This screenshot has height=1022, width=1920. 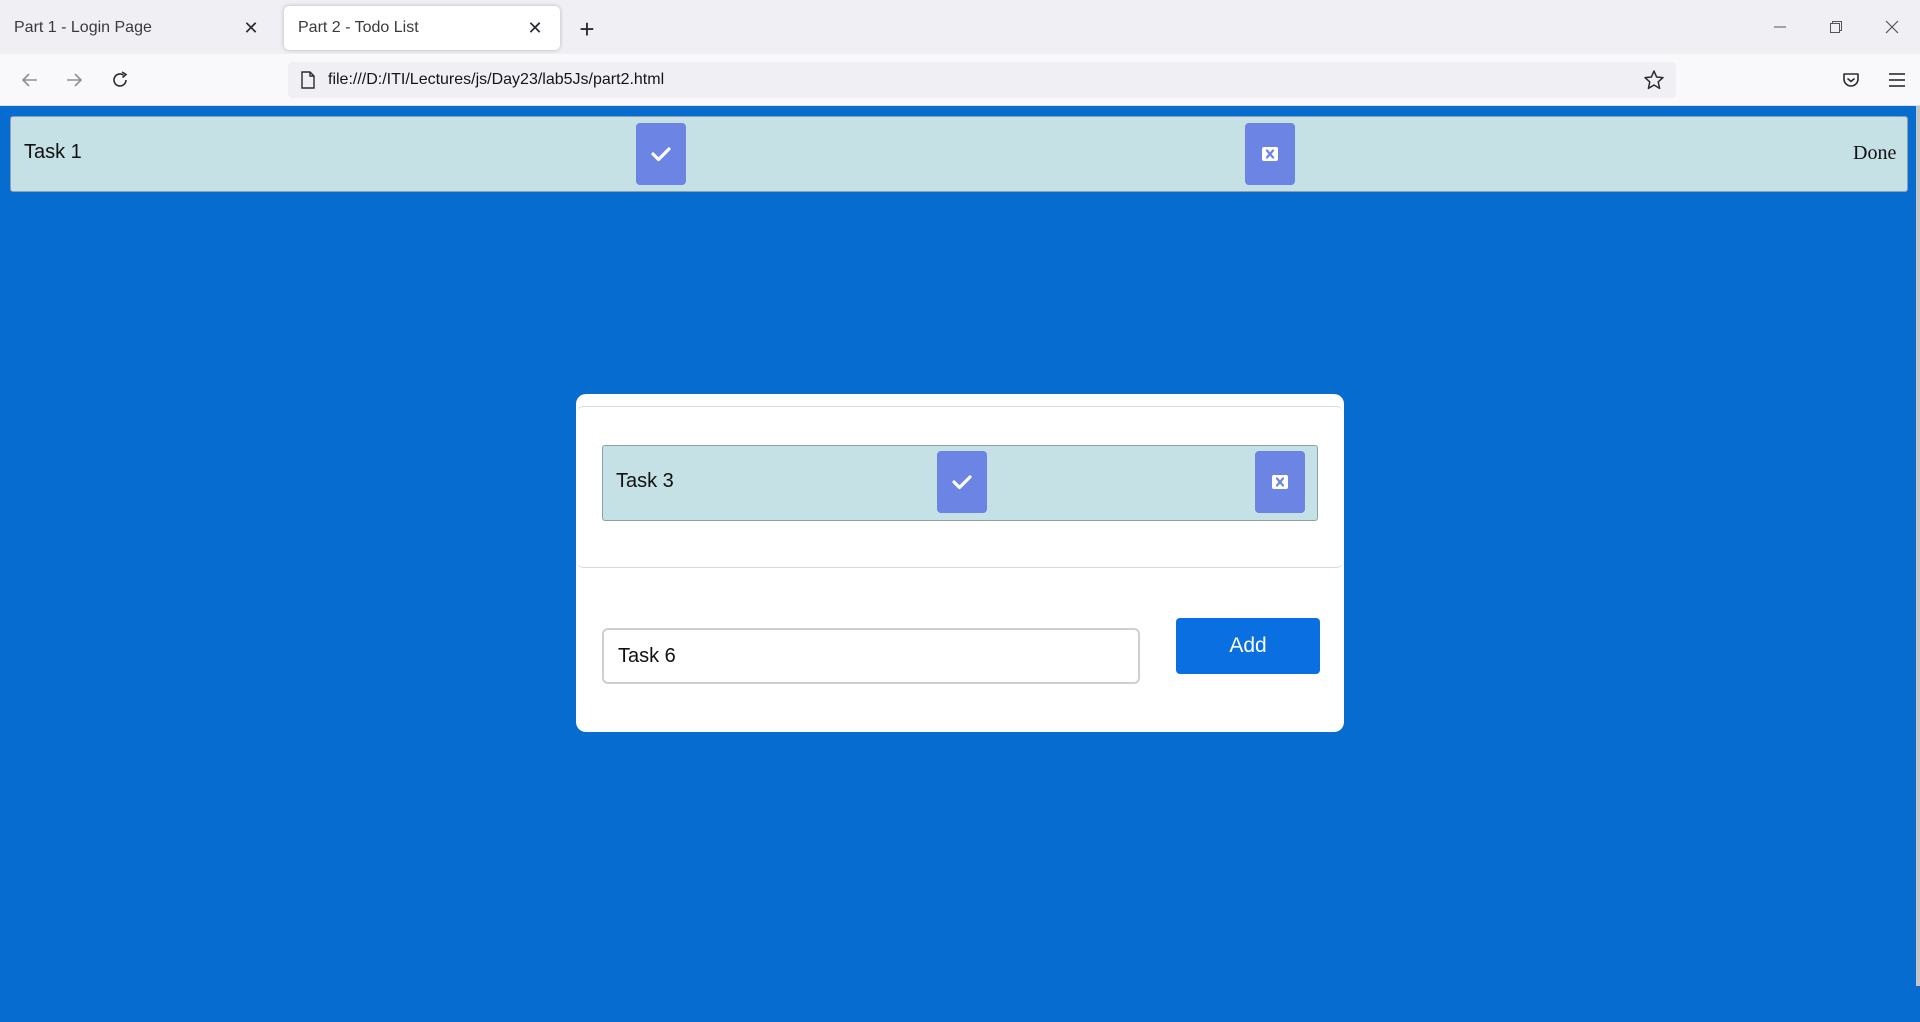 I want to click on restore-icon, so click(x=1836, y=27).